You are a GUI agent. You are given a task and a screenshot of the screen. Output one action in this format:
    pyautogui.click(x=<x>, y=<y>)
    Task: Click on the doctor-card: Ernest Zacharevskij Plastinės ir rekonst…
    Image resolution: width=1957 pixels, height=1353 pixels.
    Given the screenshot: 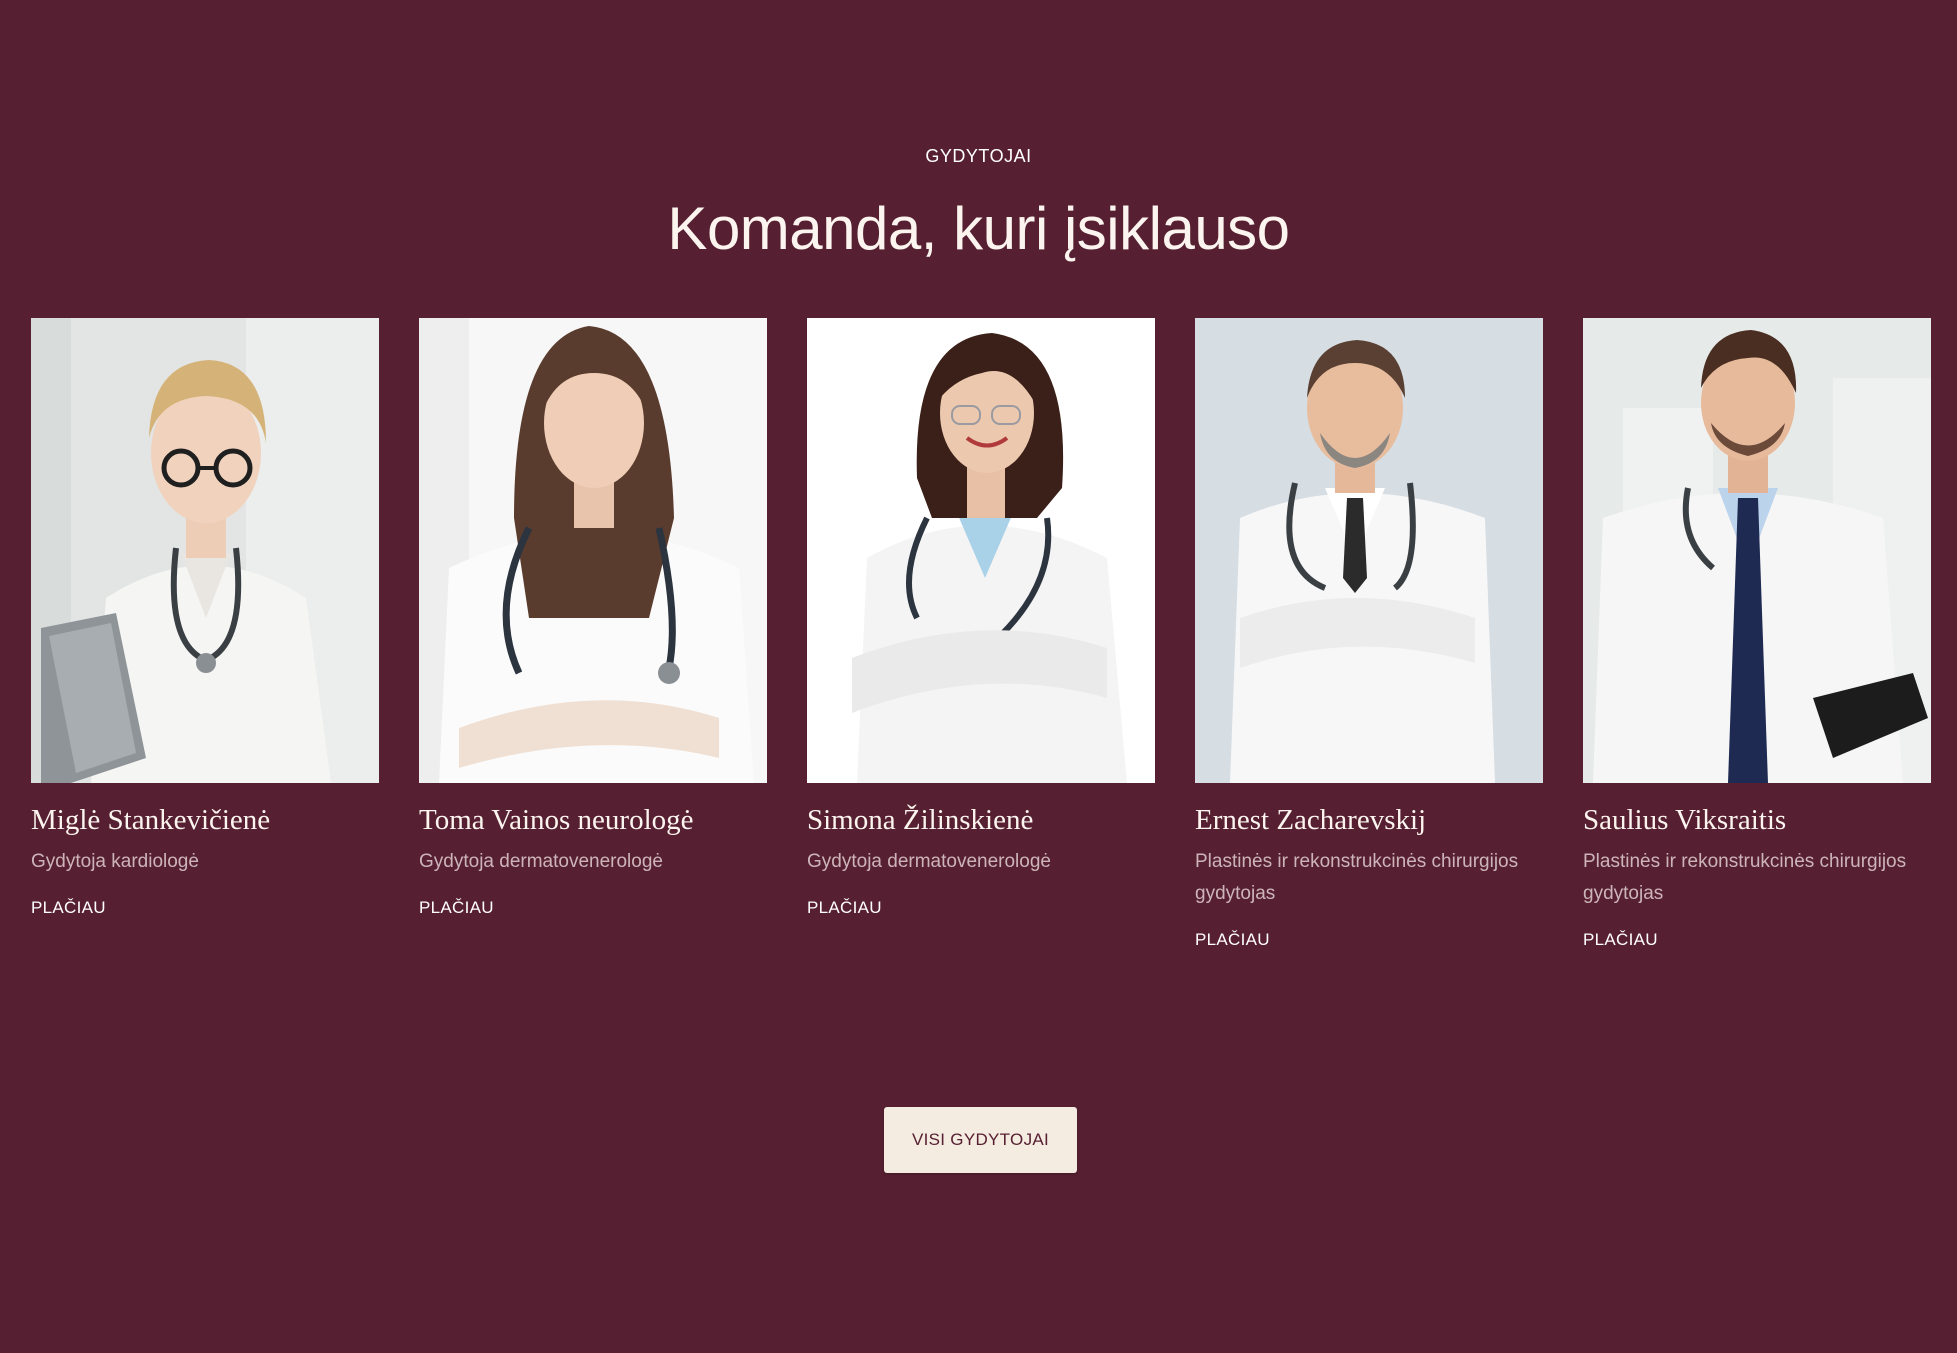 What is the action you would take?
    pyautogui.click(x=1369, y=634)
    